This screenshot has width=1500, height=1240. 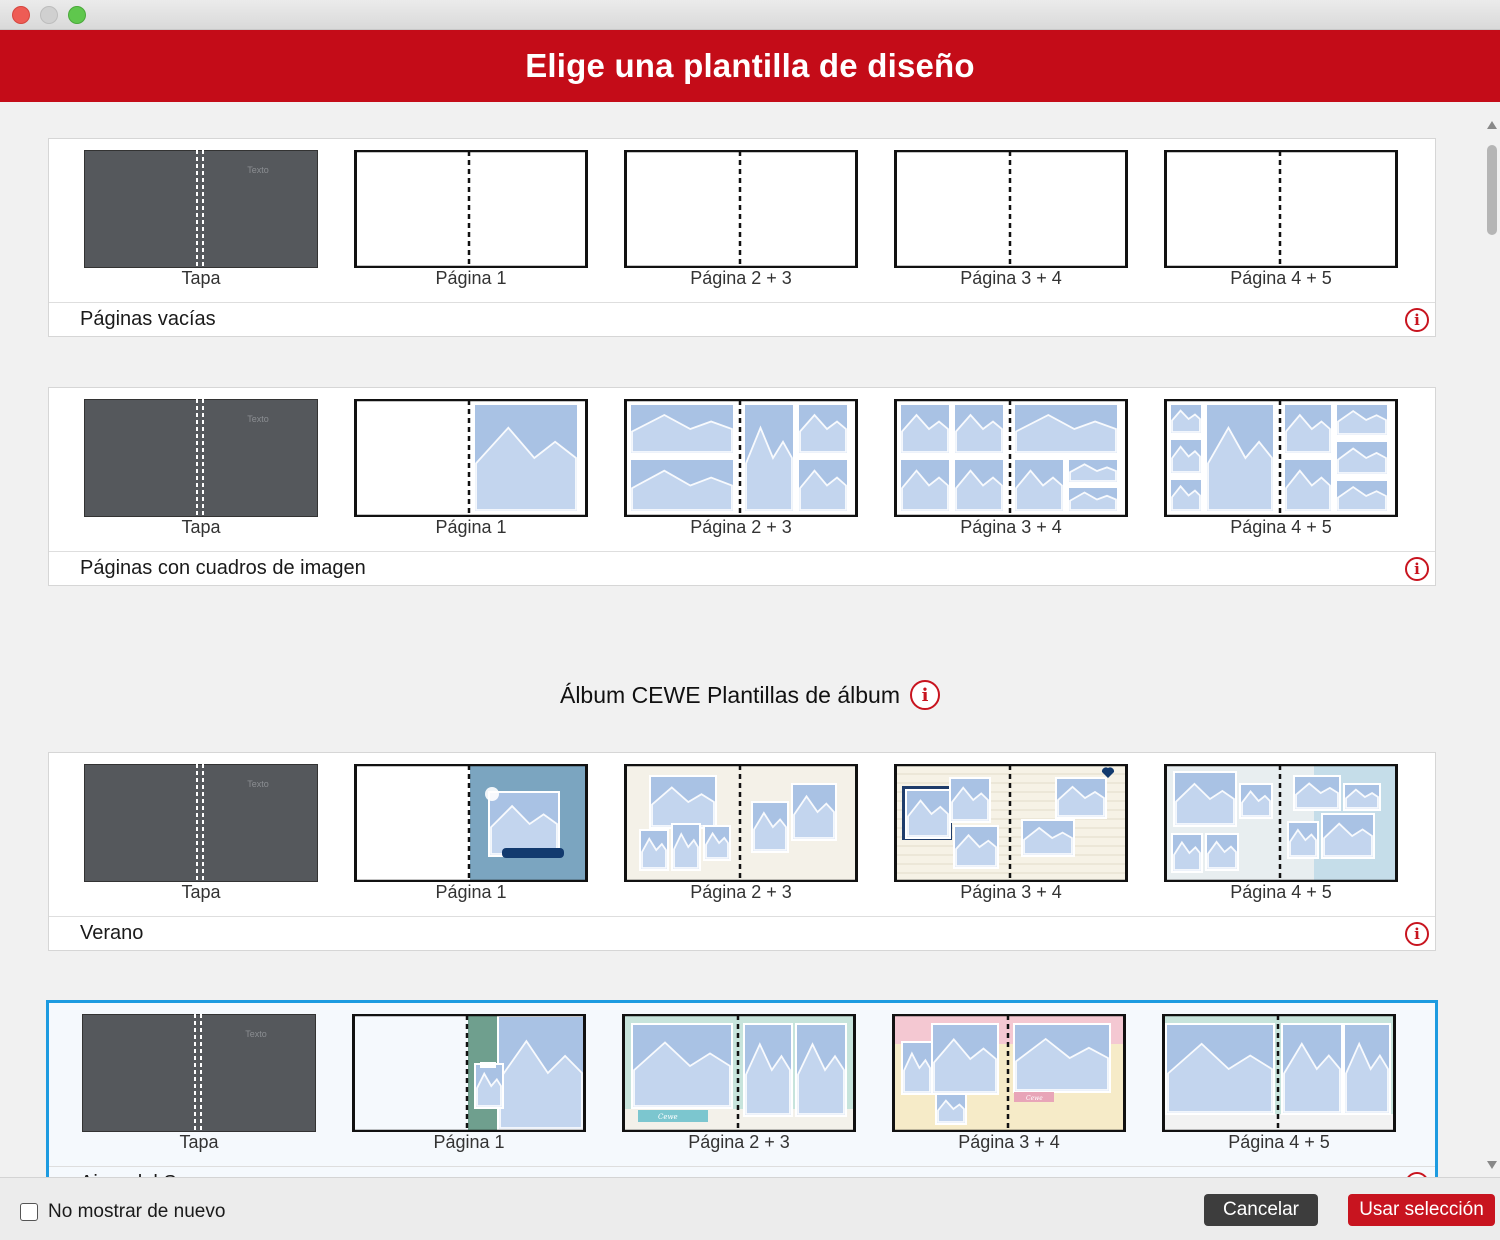 I want to click on page-thumbnail: Cewe, so click(x=739, y=1073).